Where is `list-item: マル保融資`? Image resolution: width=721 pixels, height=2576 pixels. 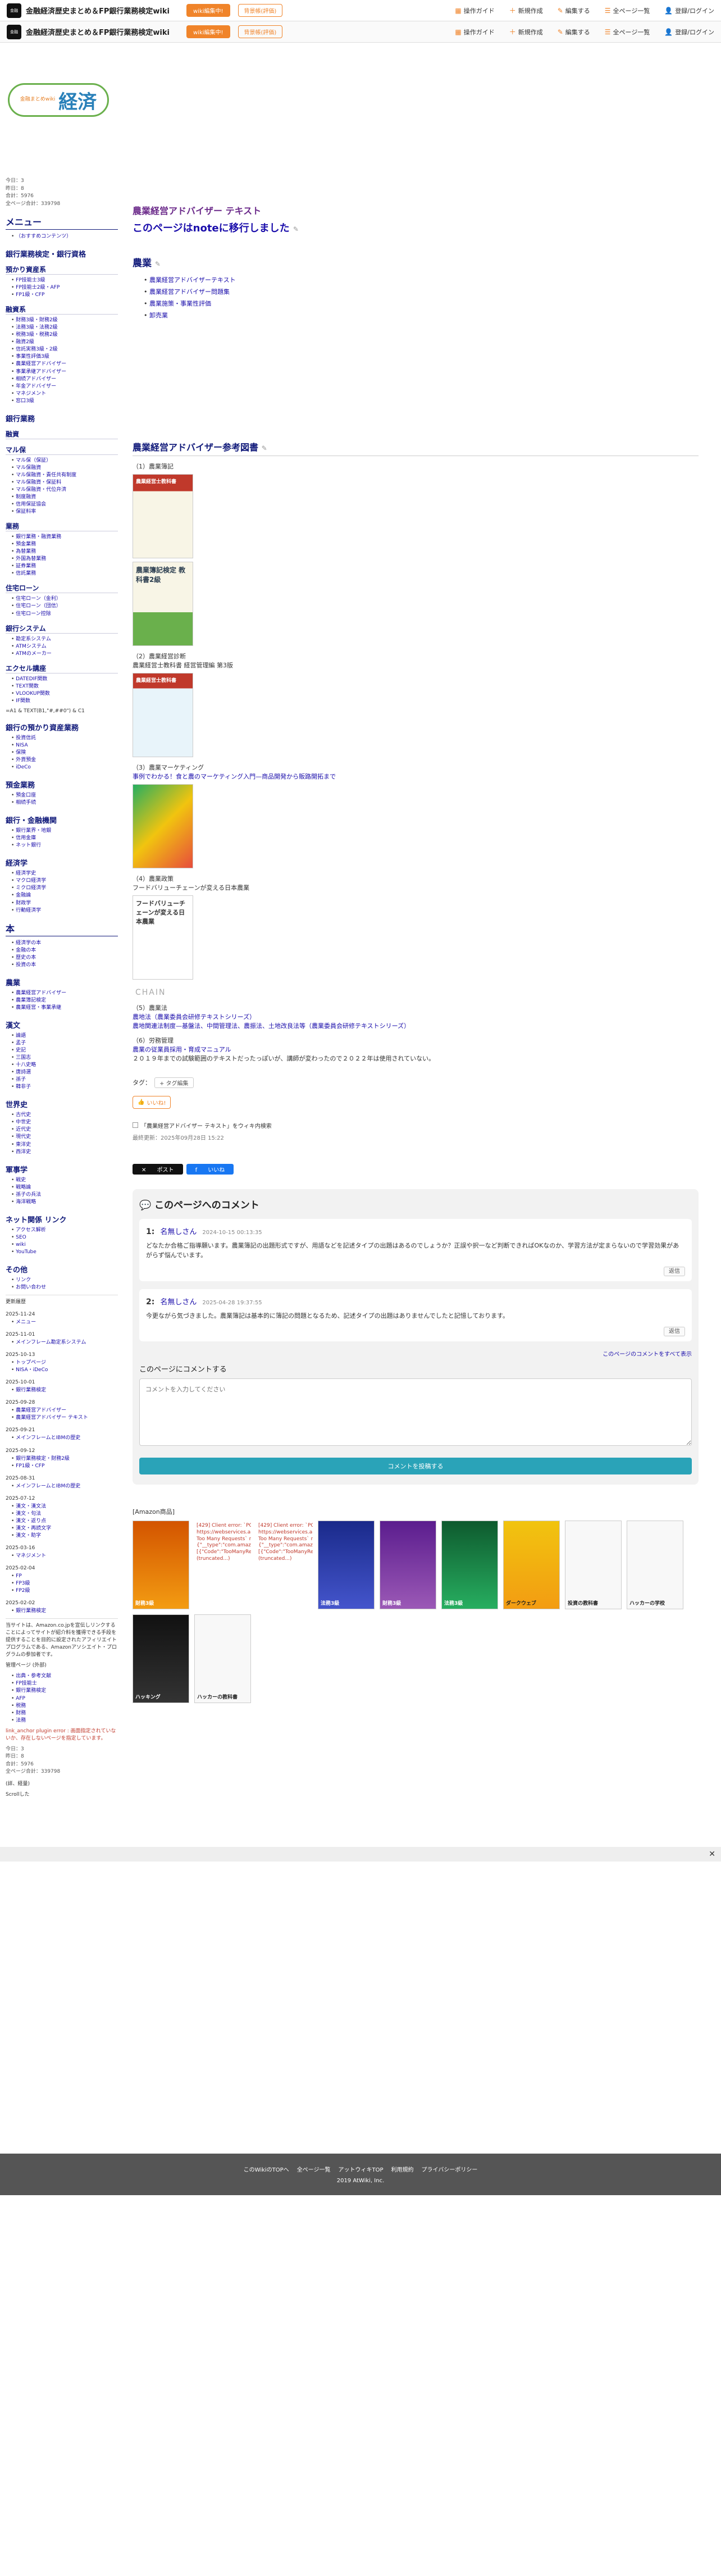 list-item: マル保融資 is located at coordinates (65, 468).